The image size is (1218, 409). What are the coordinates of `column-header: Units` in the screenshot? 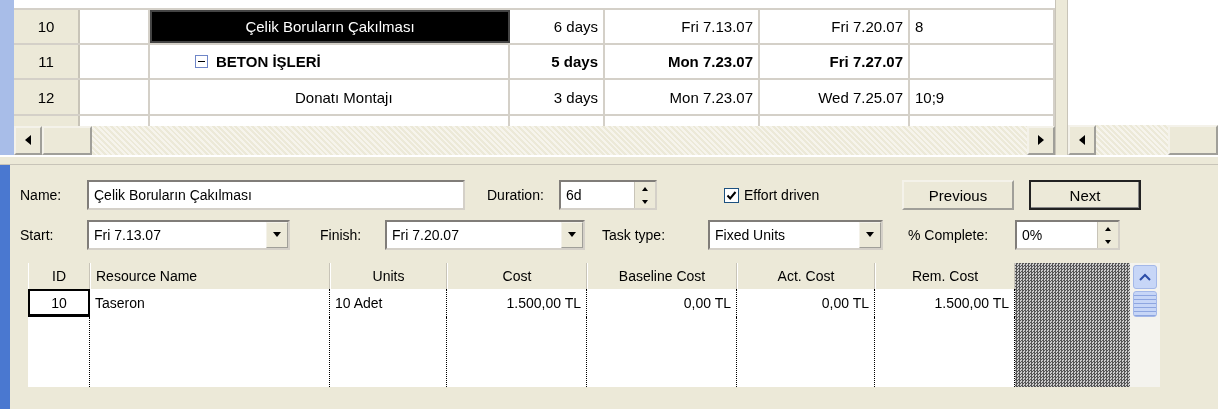 It's located at (388, 276).